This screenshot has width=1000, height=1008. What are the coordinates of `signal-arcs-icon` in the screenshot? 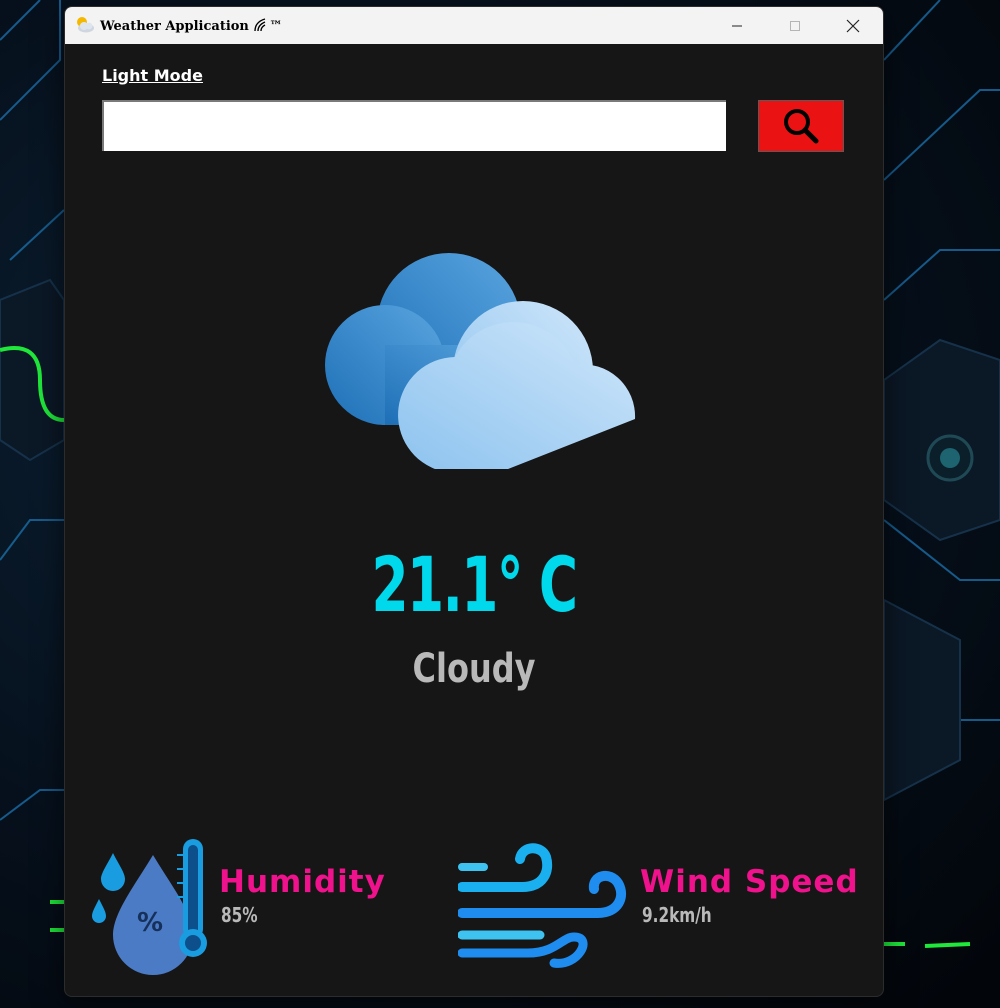 It's located at (260, 25).